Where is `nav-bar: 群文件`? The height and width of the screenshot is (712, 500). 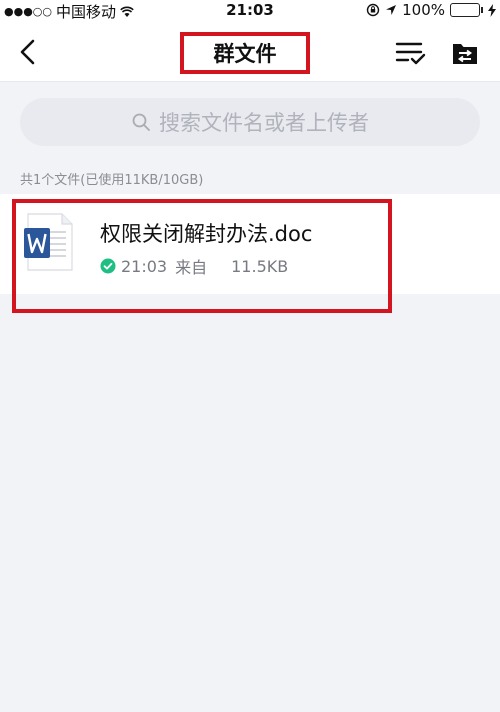
nav-bar: 群文件 is located at coordinates (250, 52).